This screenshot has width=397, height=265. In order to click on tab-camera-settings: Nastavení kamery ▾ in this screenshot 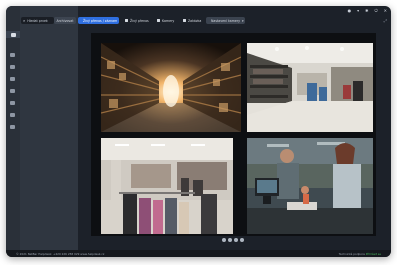, I will do `click(225, 20)`.